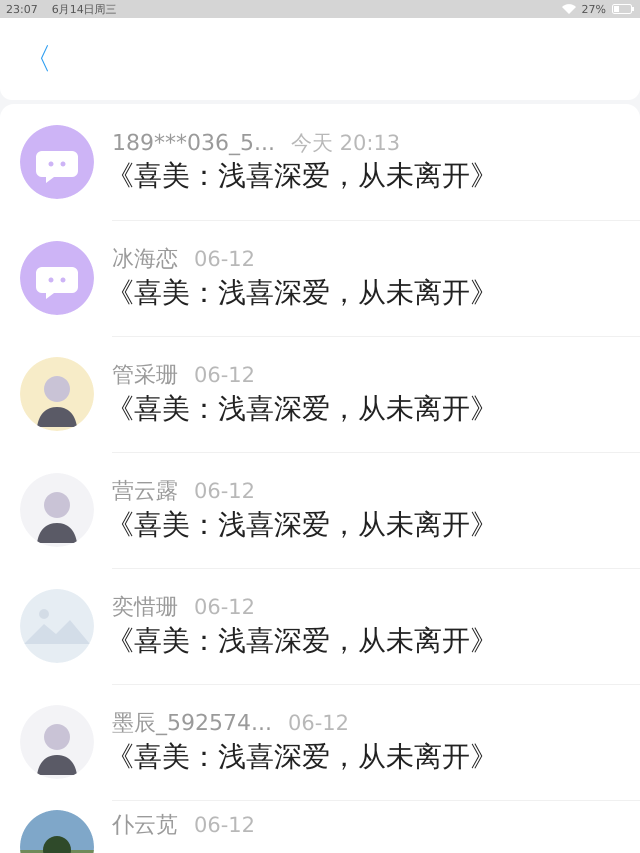 The width and height of the screenshot is (640, 853). I want to click on sender-name: 仆云苋, so click(145, 826).